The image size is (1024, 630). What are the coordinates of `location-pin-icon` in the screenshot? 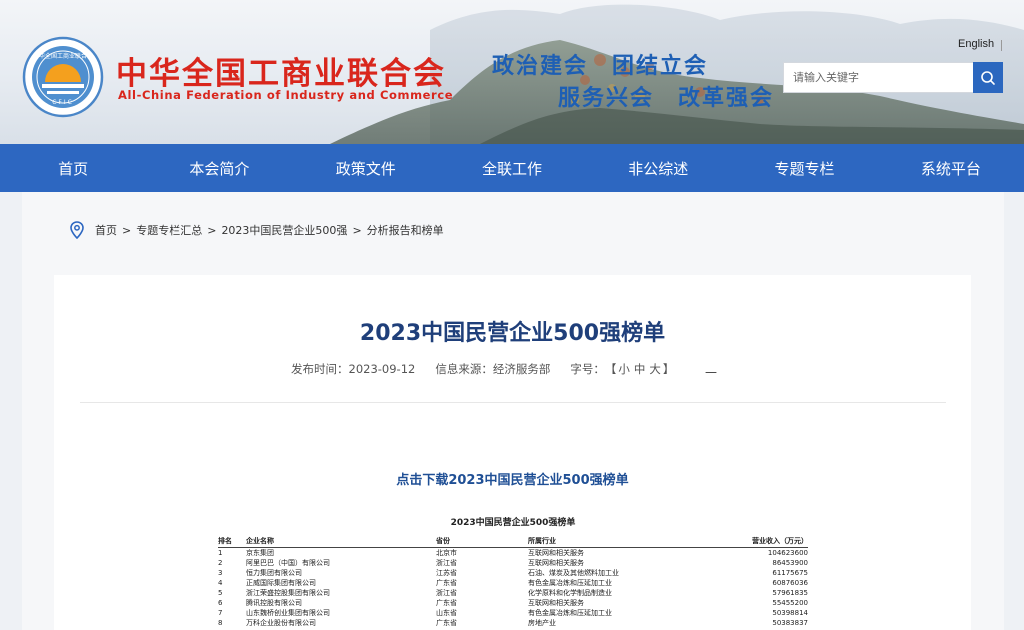 It's located at (77, 230).